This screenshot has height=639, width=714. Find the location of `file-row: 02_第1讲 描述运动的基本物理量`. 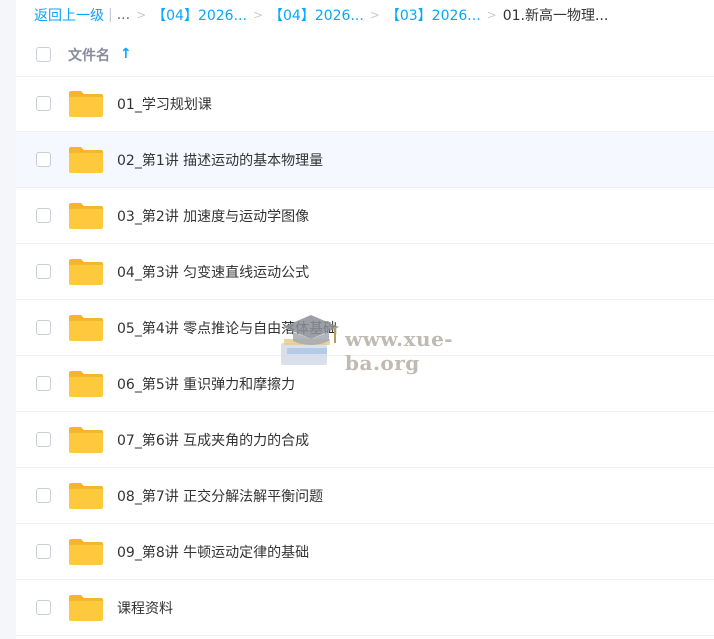

file-row: 02_第1讲 描述运动的基本物理量 is located at coordinates (365, 160).